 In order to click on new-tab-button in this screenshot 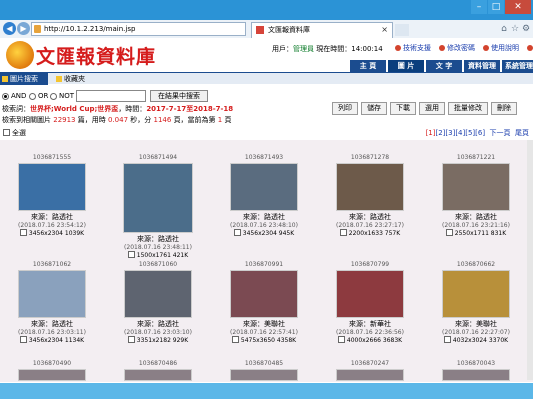, I will do `click(402, 30)`.